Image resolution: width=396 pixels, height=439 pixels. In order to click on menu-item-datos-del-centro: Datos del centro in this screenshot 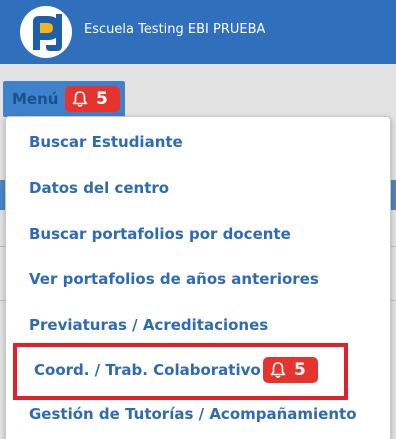, I will do `click(99, 188)`.